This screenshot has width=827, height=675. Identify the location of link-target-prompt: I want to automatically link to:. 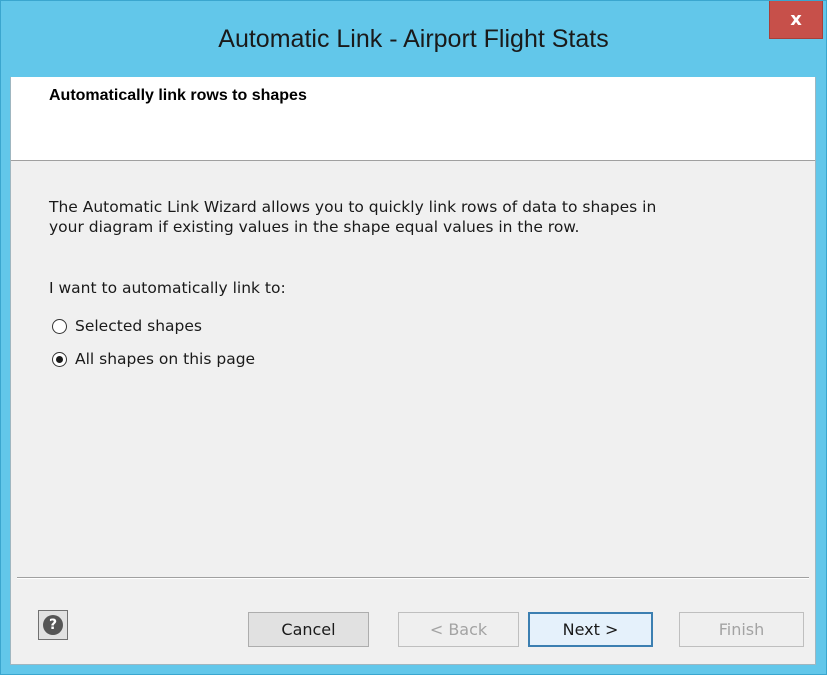
(167, 288).